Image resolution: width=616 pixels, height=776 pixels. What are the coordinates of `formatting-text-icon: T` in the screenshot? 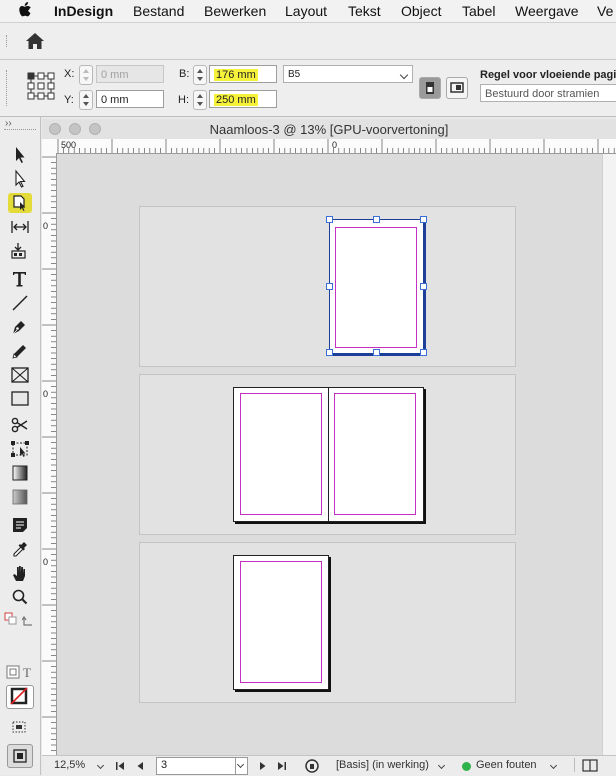 It's located at (27, 673).